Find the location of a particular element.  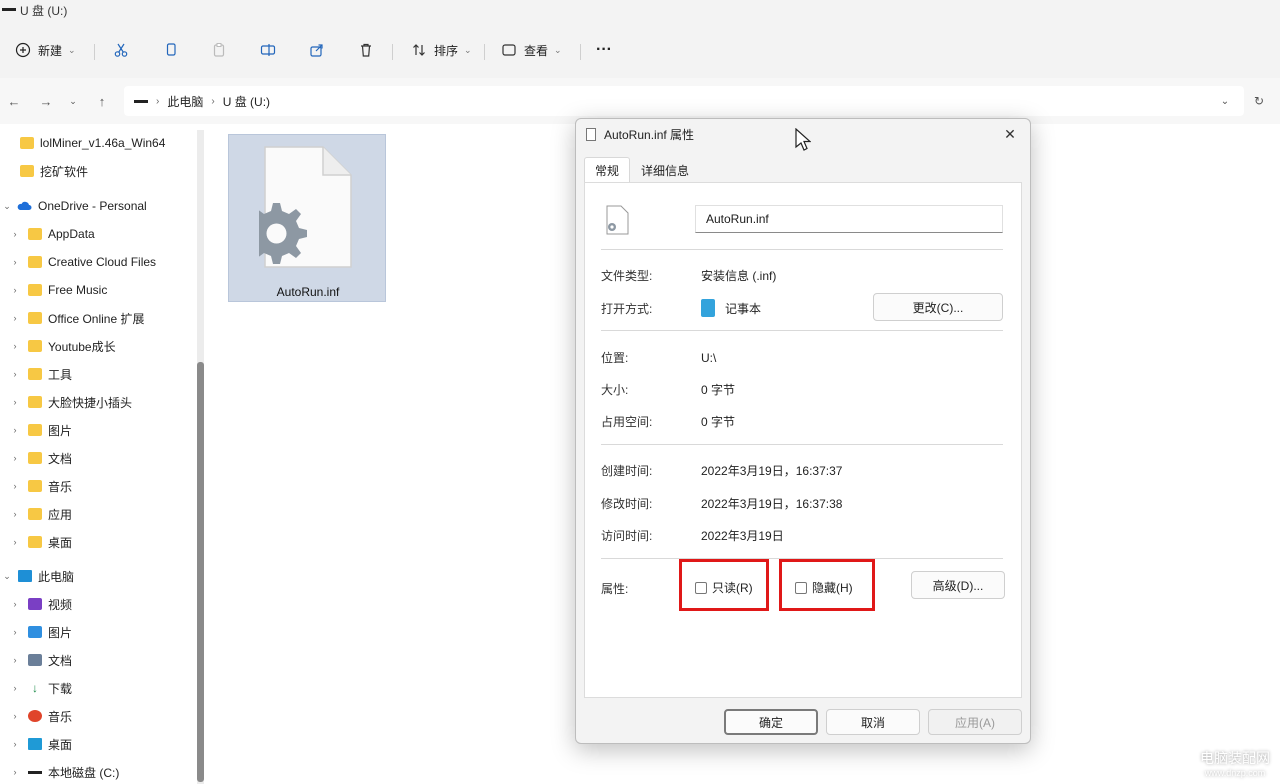

sidebar-item-desktop: › 桌面 is located at coordinates (98, 744).